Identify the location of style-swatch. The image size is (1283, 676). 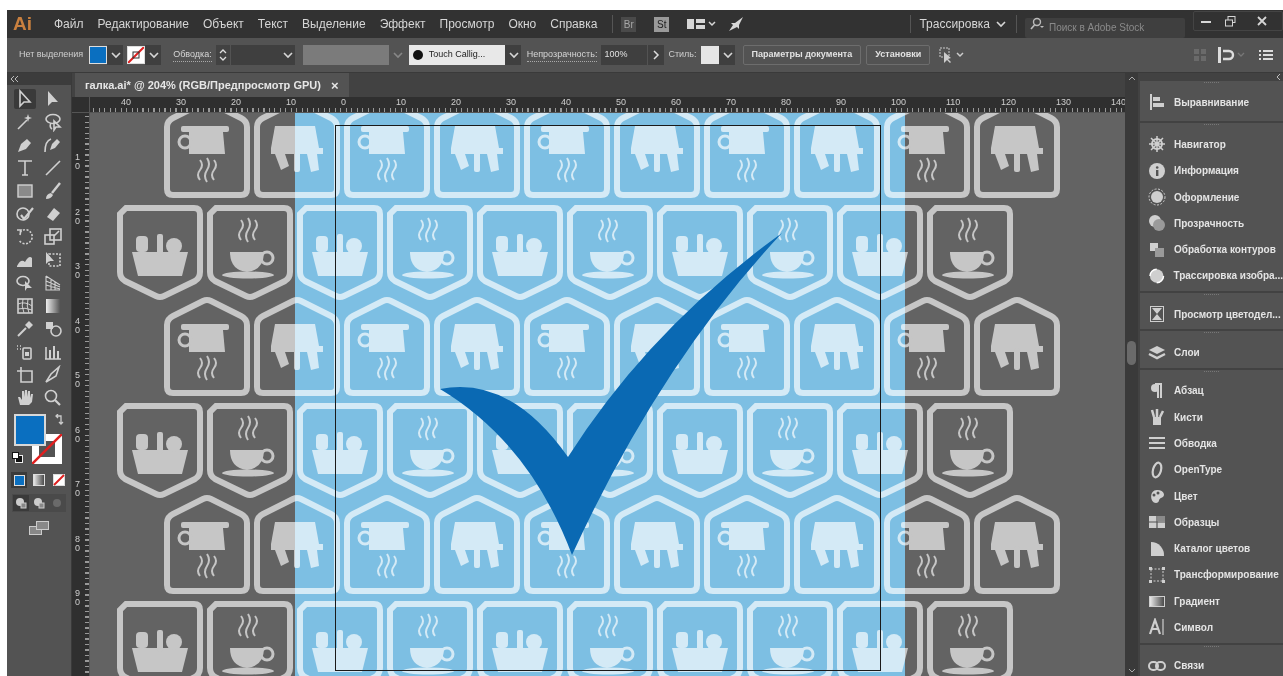
(709, 55).